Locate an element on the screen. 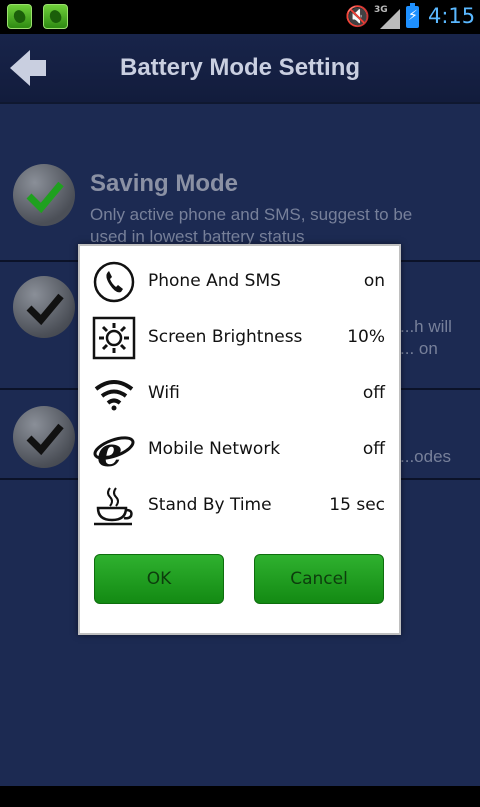 The image size is (480, 807). ok-button: OK is located at coordinates (159, 579).